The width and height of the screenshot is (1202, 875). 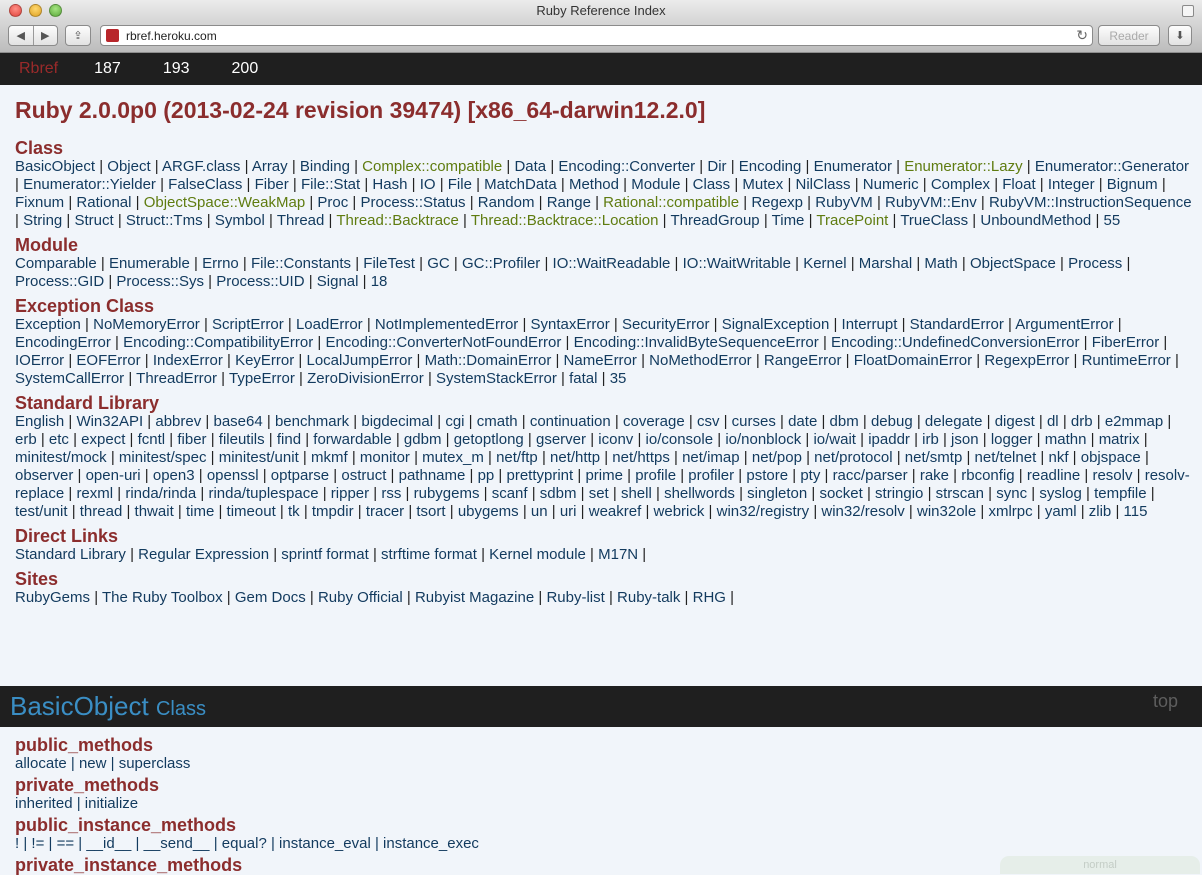 I want to click on link-tracer: tracer, so click(x=385, y=511).